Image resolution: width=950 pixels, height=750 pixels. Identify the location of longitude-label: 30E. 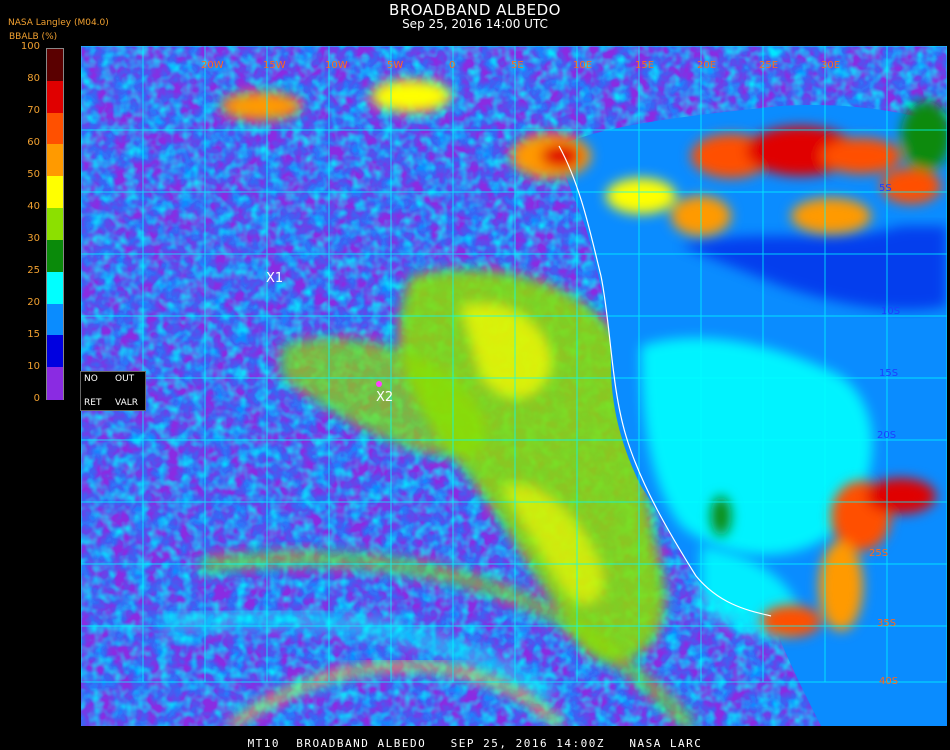
(830, 65).